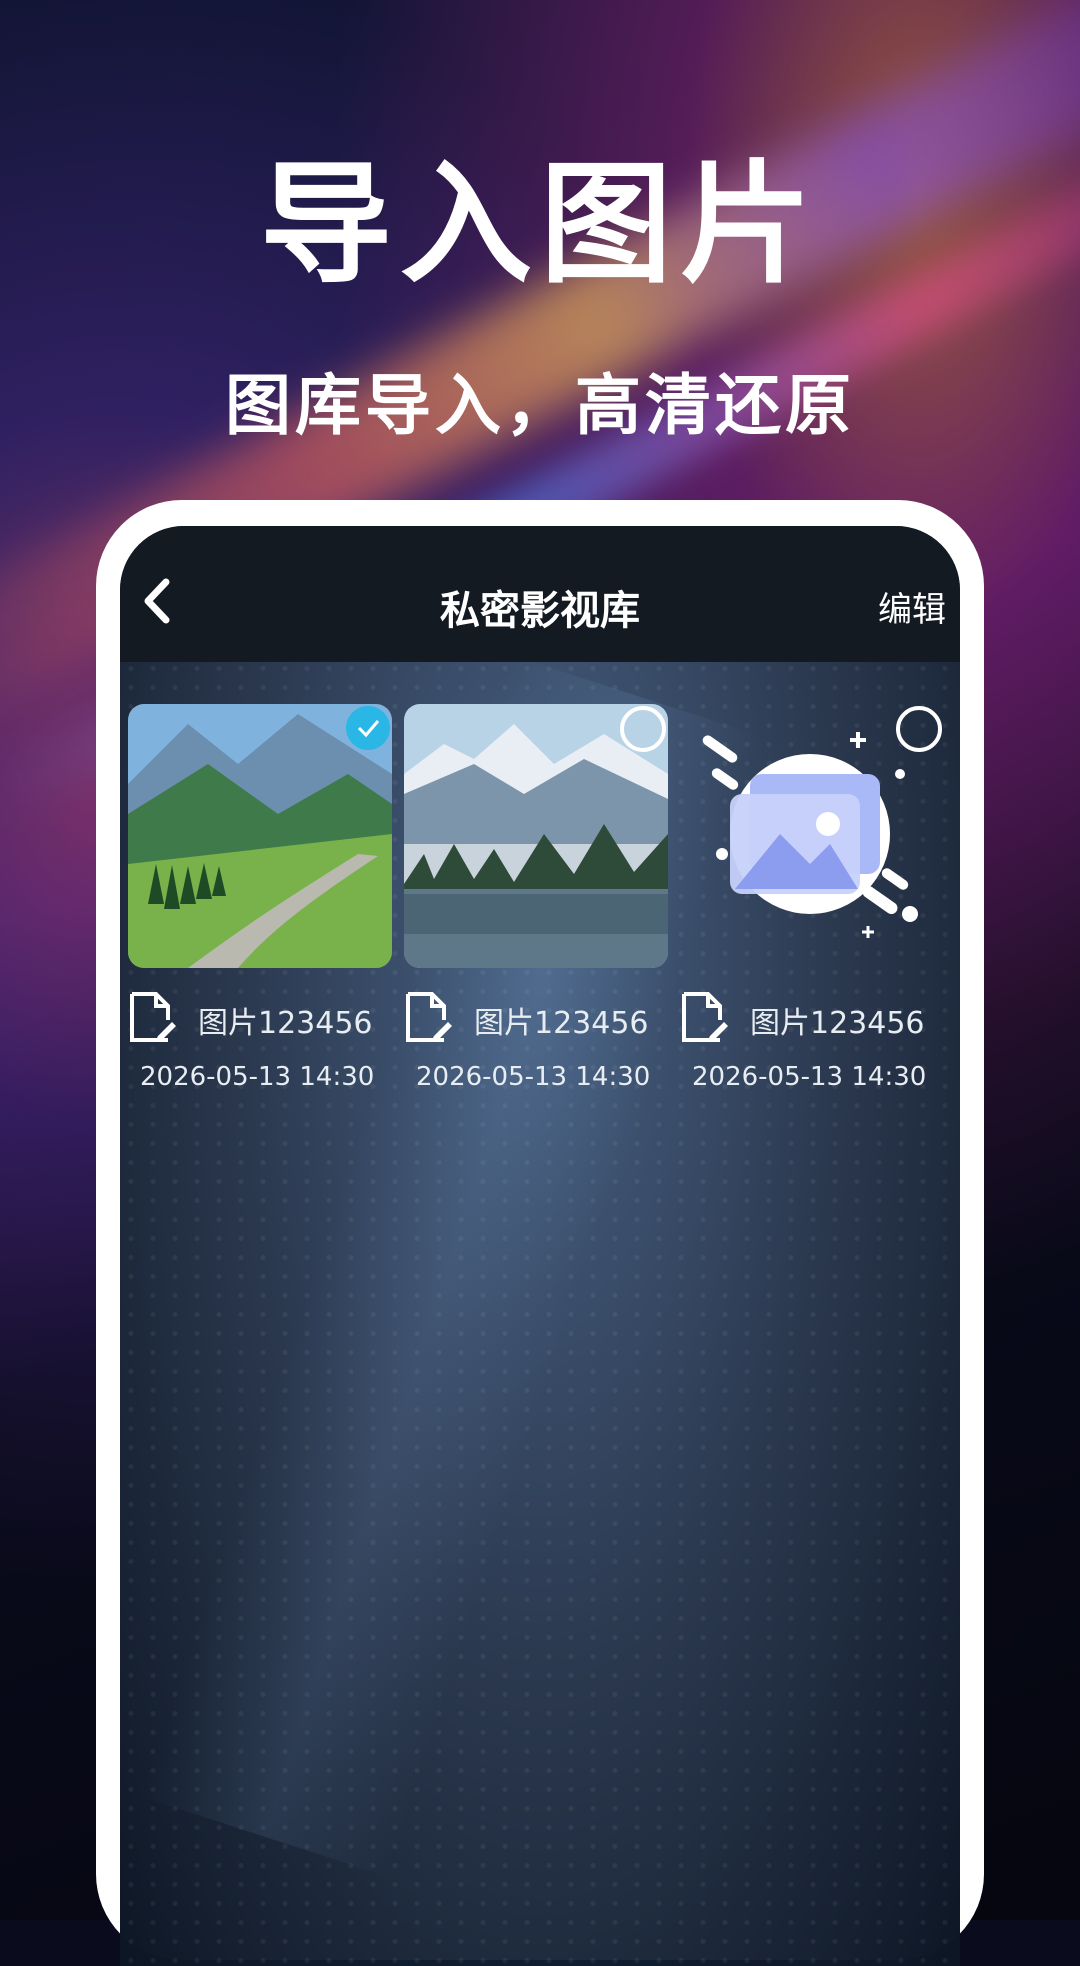 This screenshot has width=1080, height=1966. I want to click on navbar: 私密影视库 编辑, so click(540, 594).